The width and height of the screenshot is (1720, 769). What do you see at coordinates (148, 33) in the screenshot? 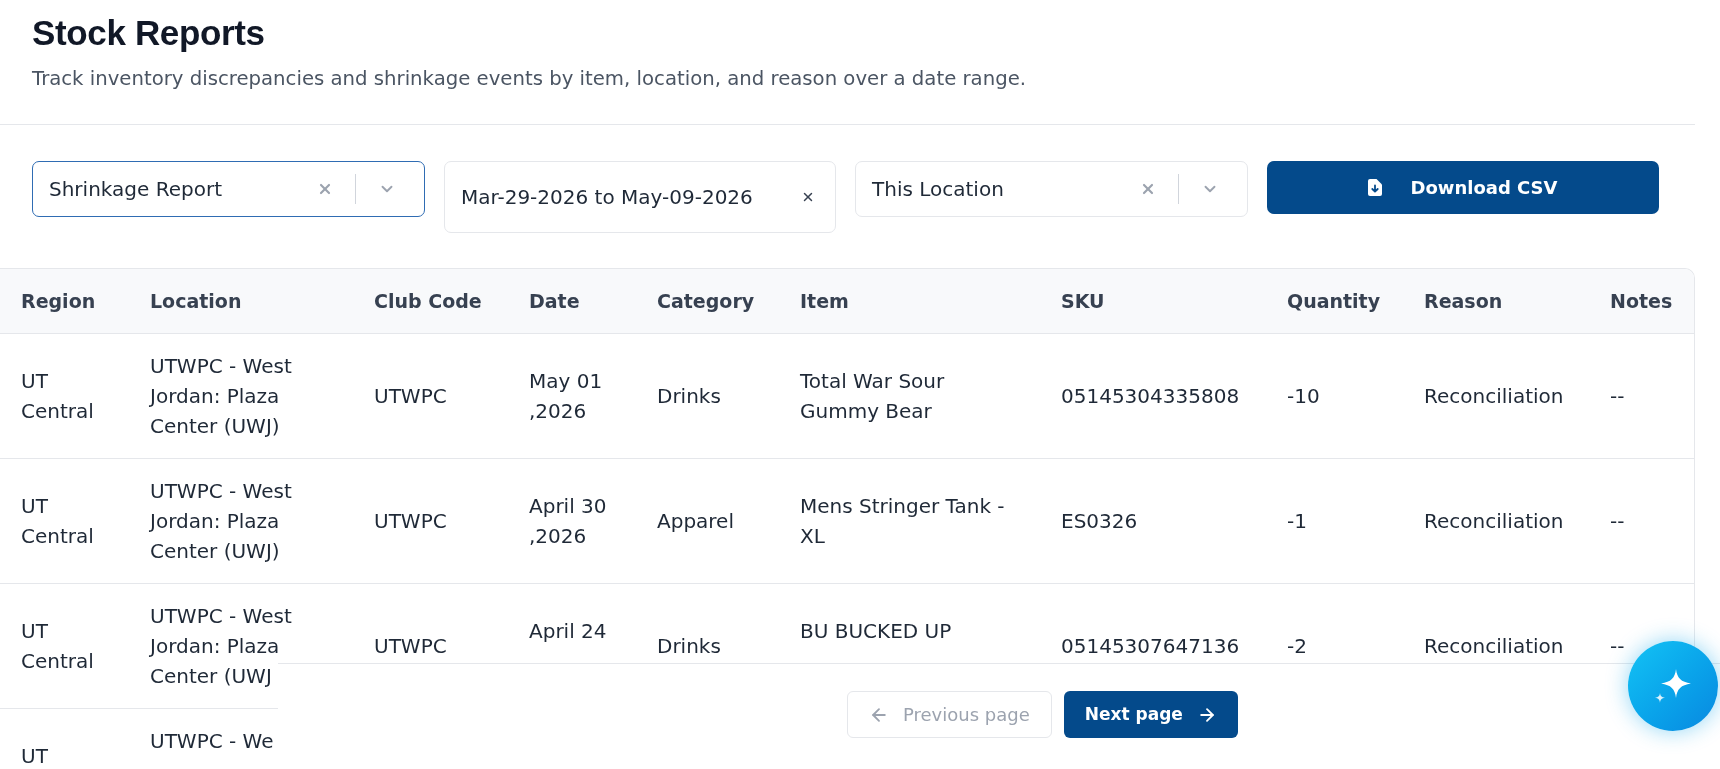
I see `page-title: Stock Reports` at bounding box center [148, 33].